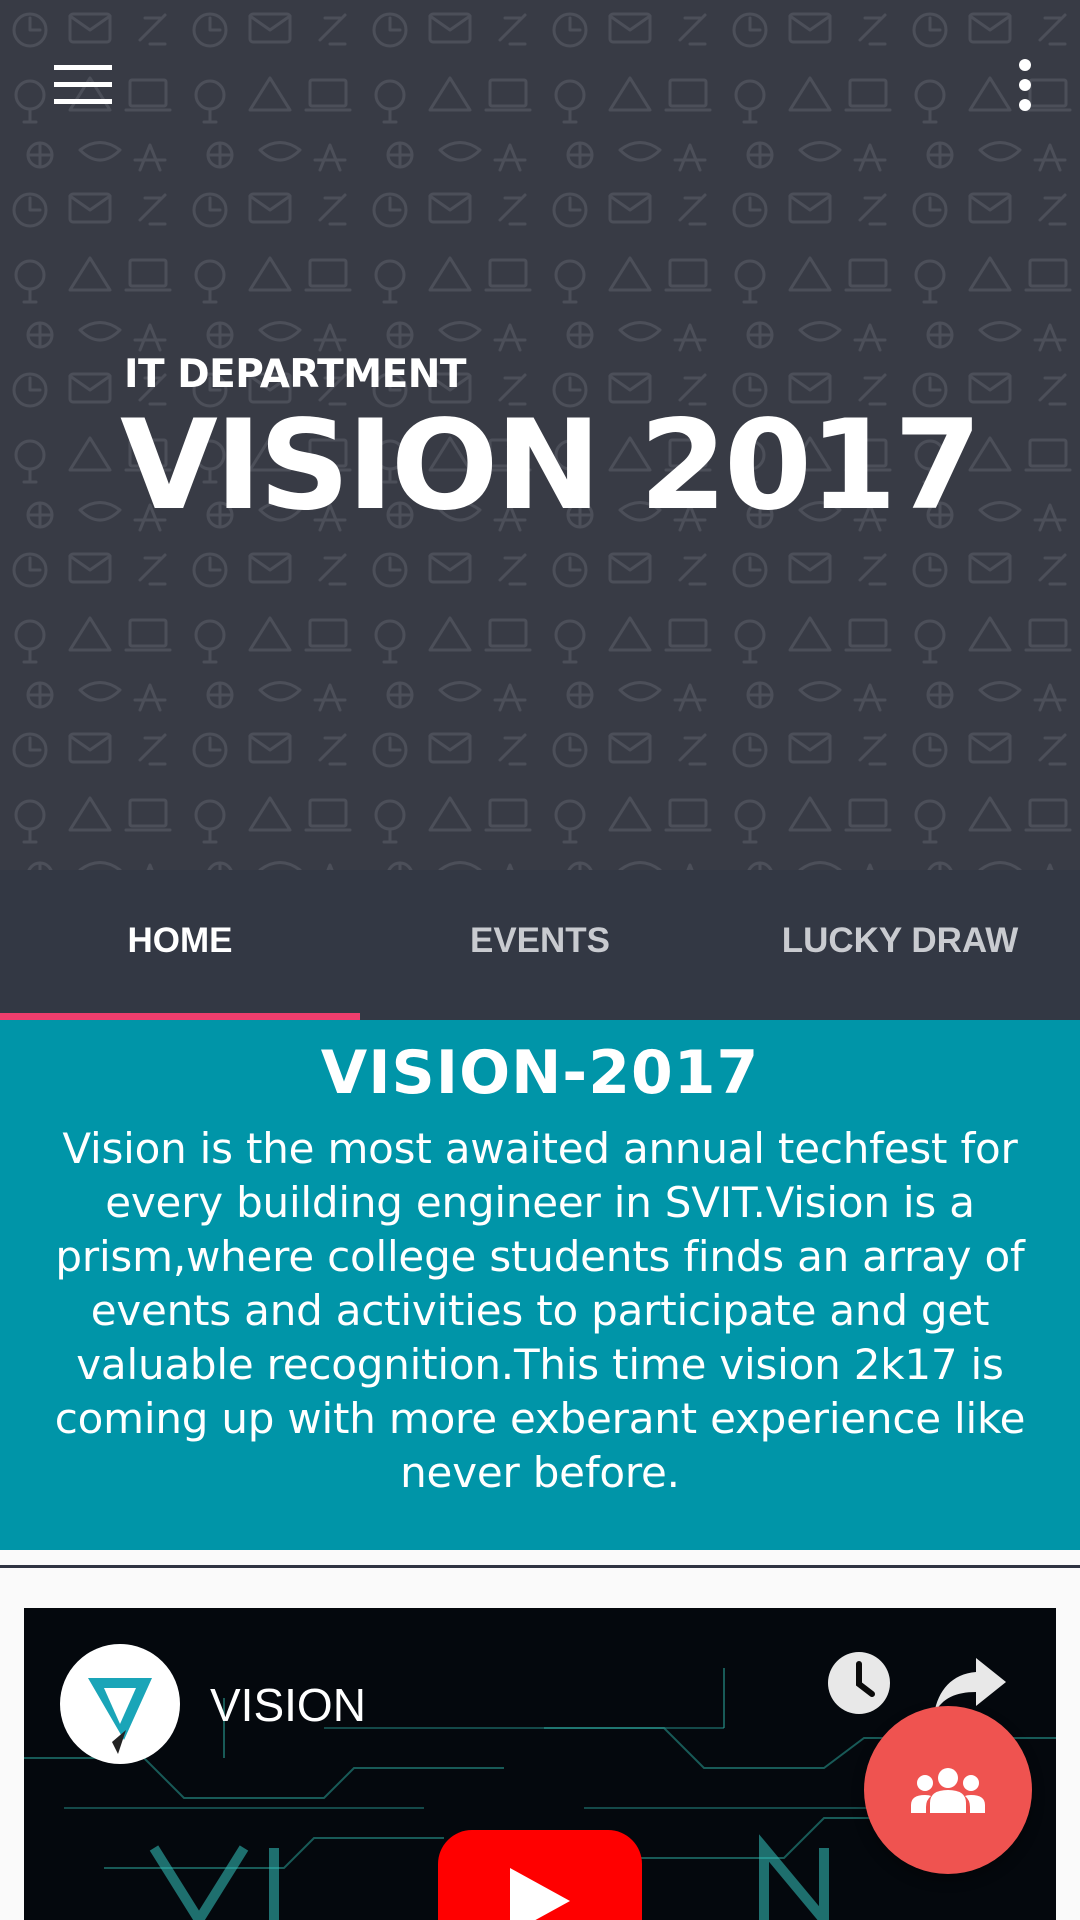 This screenshot has width=1080, height=1920. Describe the element at coordinates (540, 1073) in the screenshot. I see `intro-title: VISION-2017` at that location.